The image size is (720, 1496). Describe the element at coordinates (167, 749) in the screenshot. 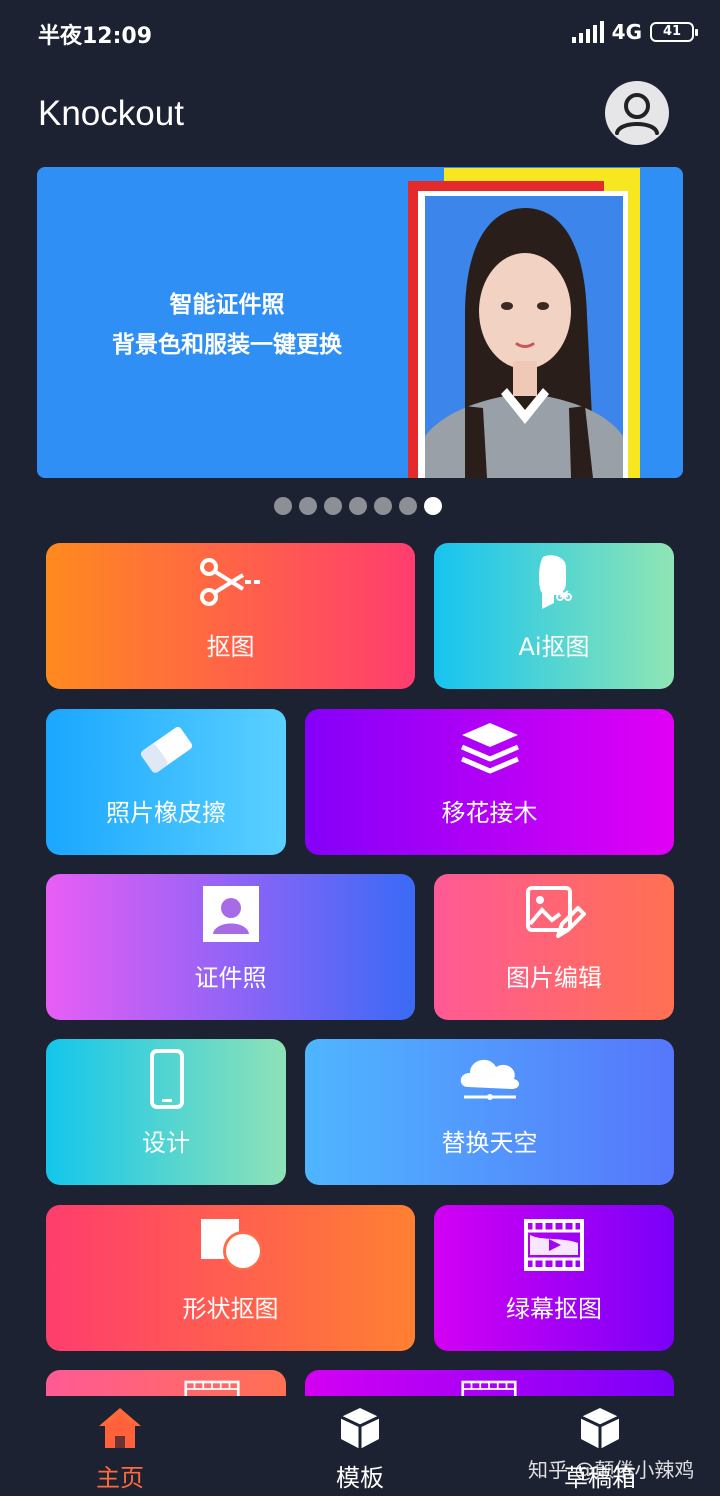

I see `eraser-icon` at that location.